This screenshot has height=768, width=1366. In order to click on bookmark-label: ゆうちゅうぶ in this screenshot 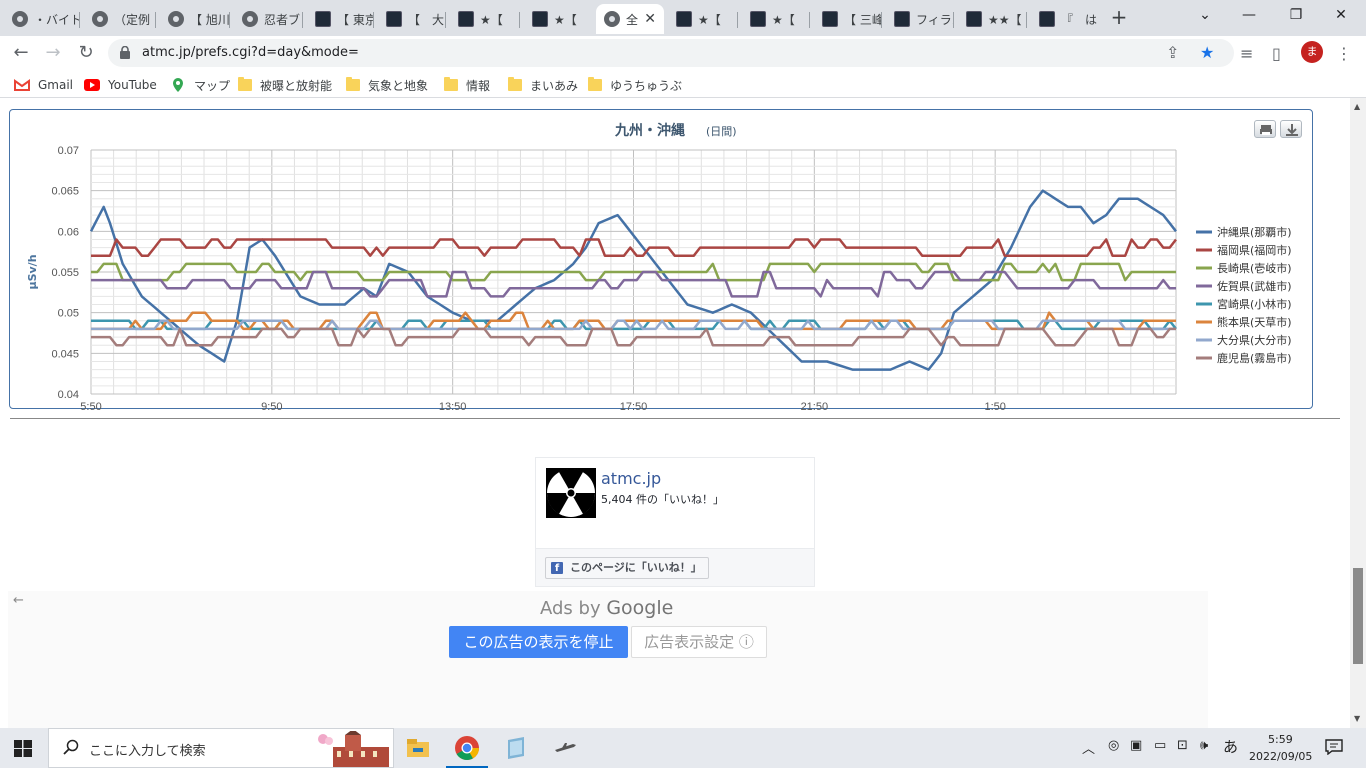, I will do `click(646, 85)`.